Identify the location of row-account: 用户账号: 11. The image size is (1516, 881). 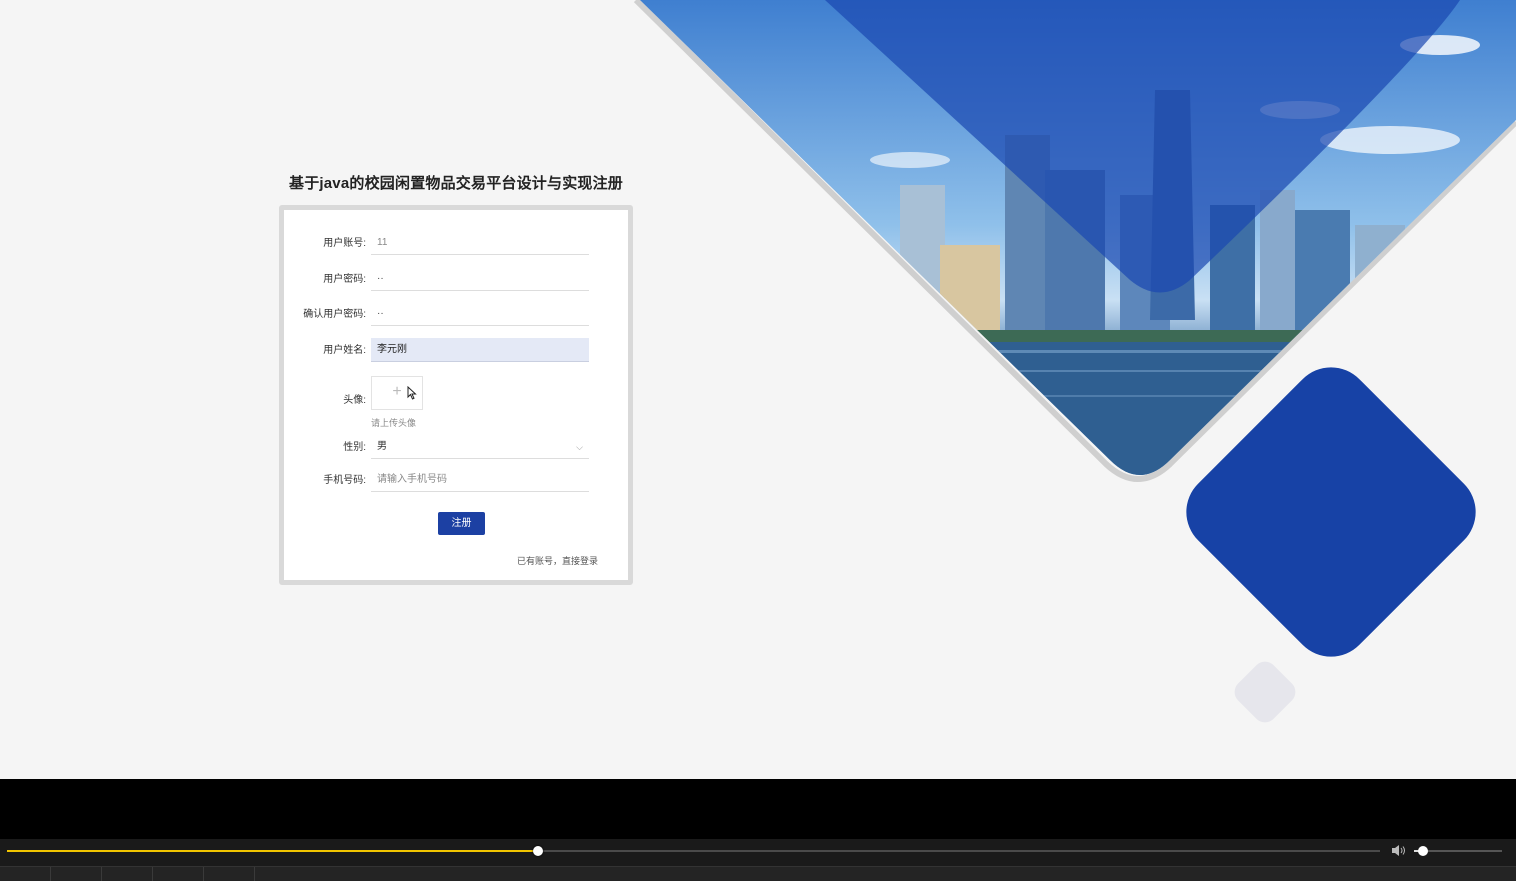
(456, 244).